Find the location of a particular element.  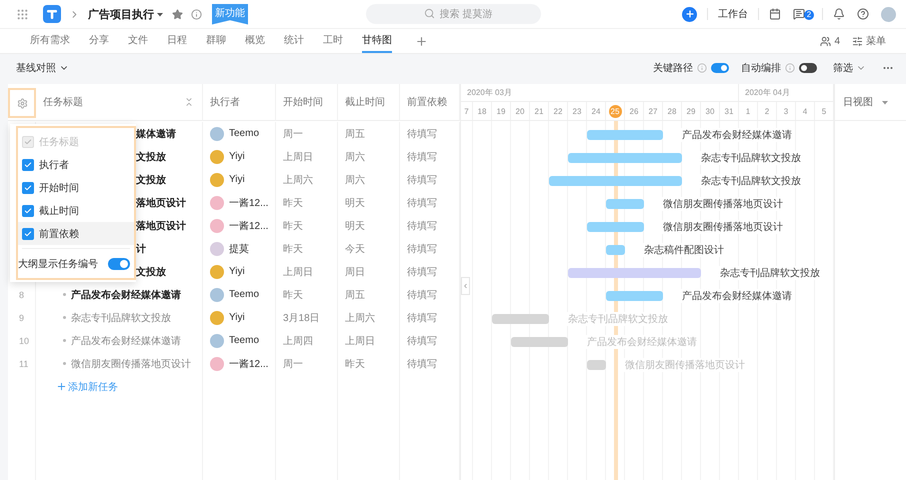

menu-button: 菜单 is located at coordinates (869, 41).